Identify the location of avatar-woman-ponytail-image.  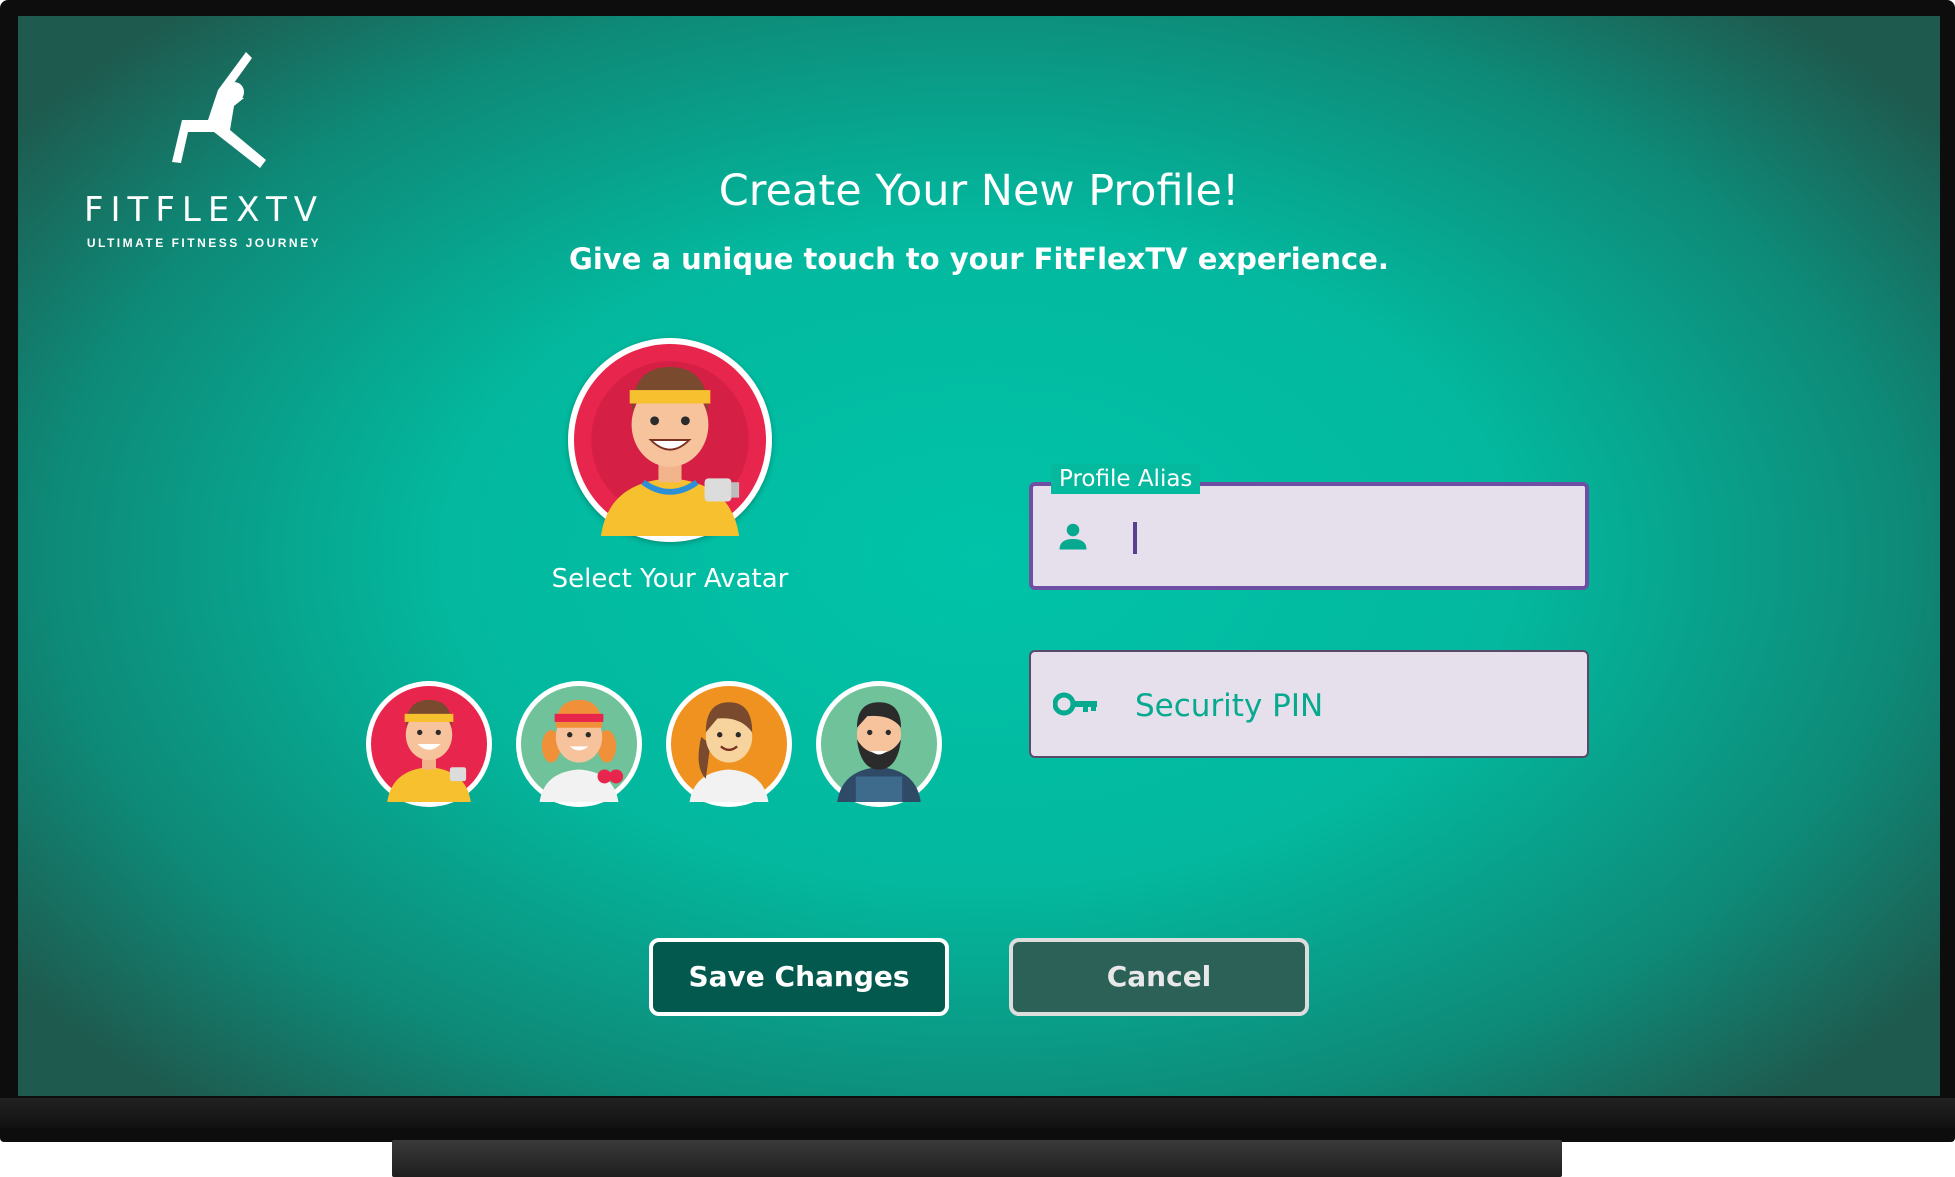
(729, 744).